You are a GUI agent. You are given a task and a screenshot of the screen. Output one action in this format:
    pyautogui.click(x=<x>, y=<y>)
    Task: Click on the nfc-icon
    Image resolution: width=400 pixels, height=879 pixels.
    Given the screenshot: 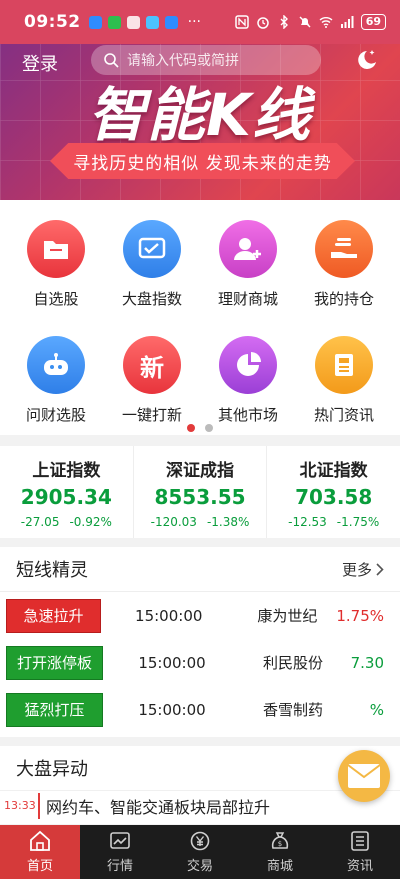 What is the action you would take?
    pyautogui.click(x=241, y=22)
    